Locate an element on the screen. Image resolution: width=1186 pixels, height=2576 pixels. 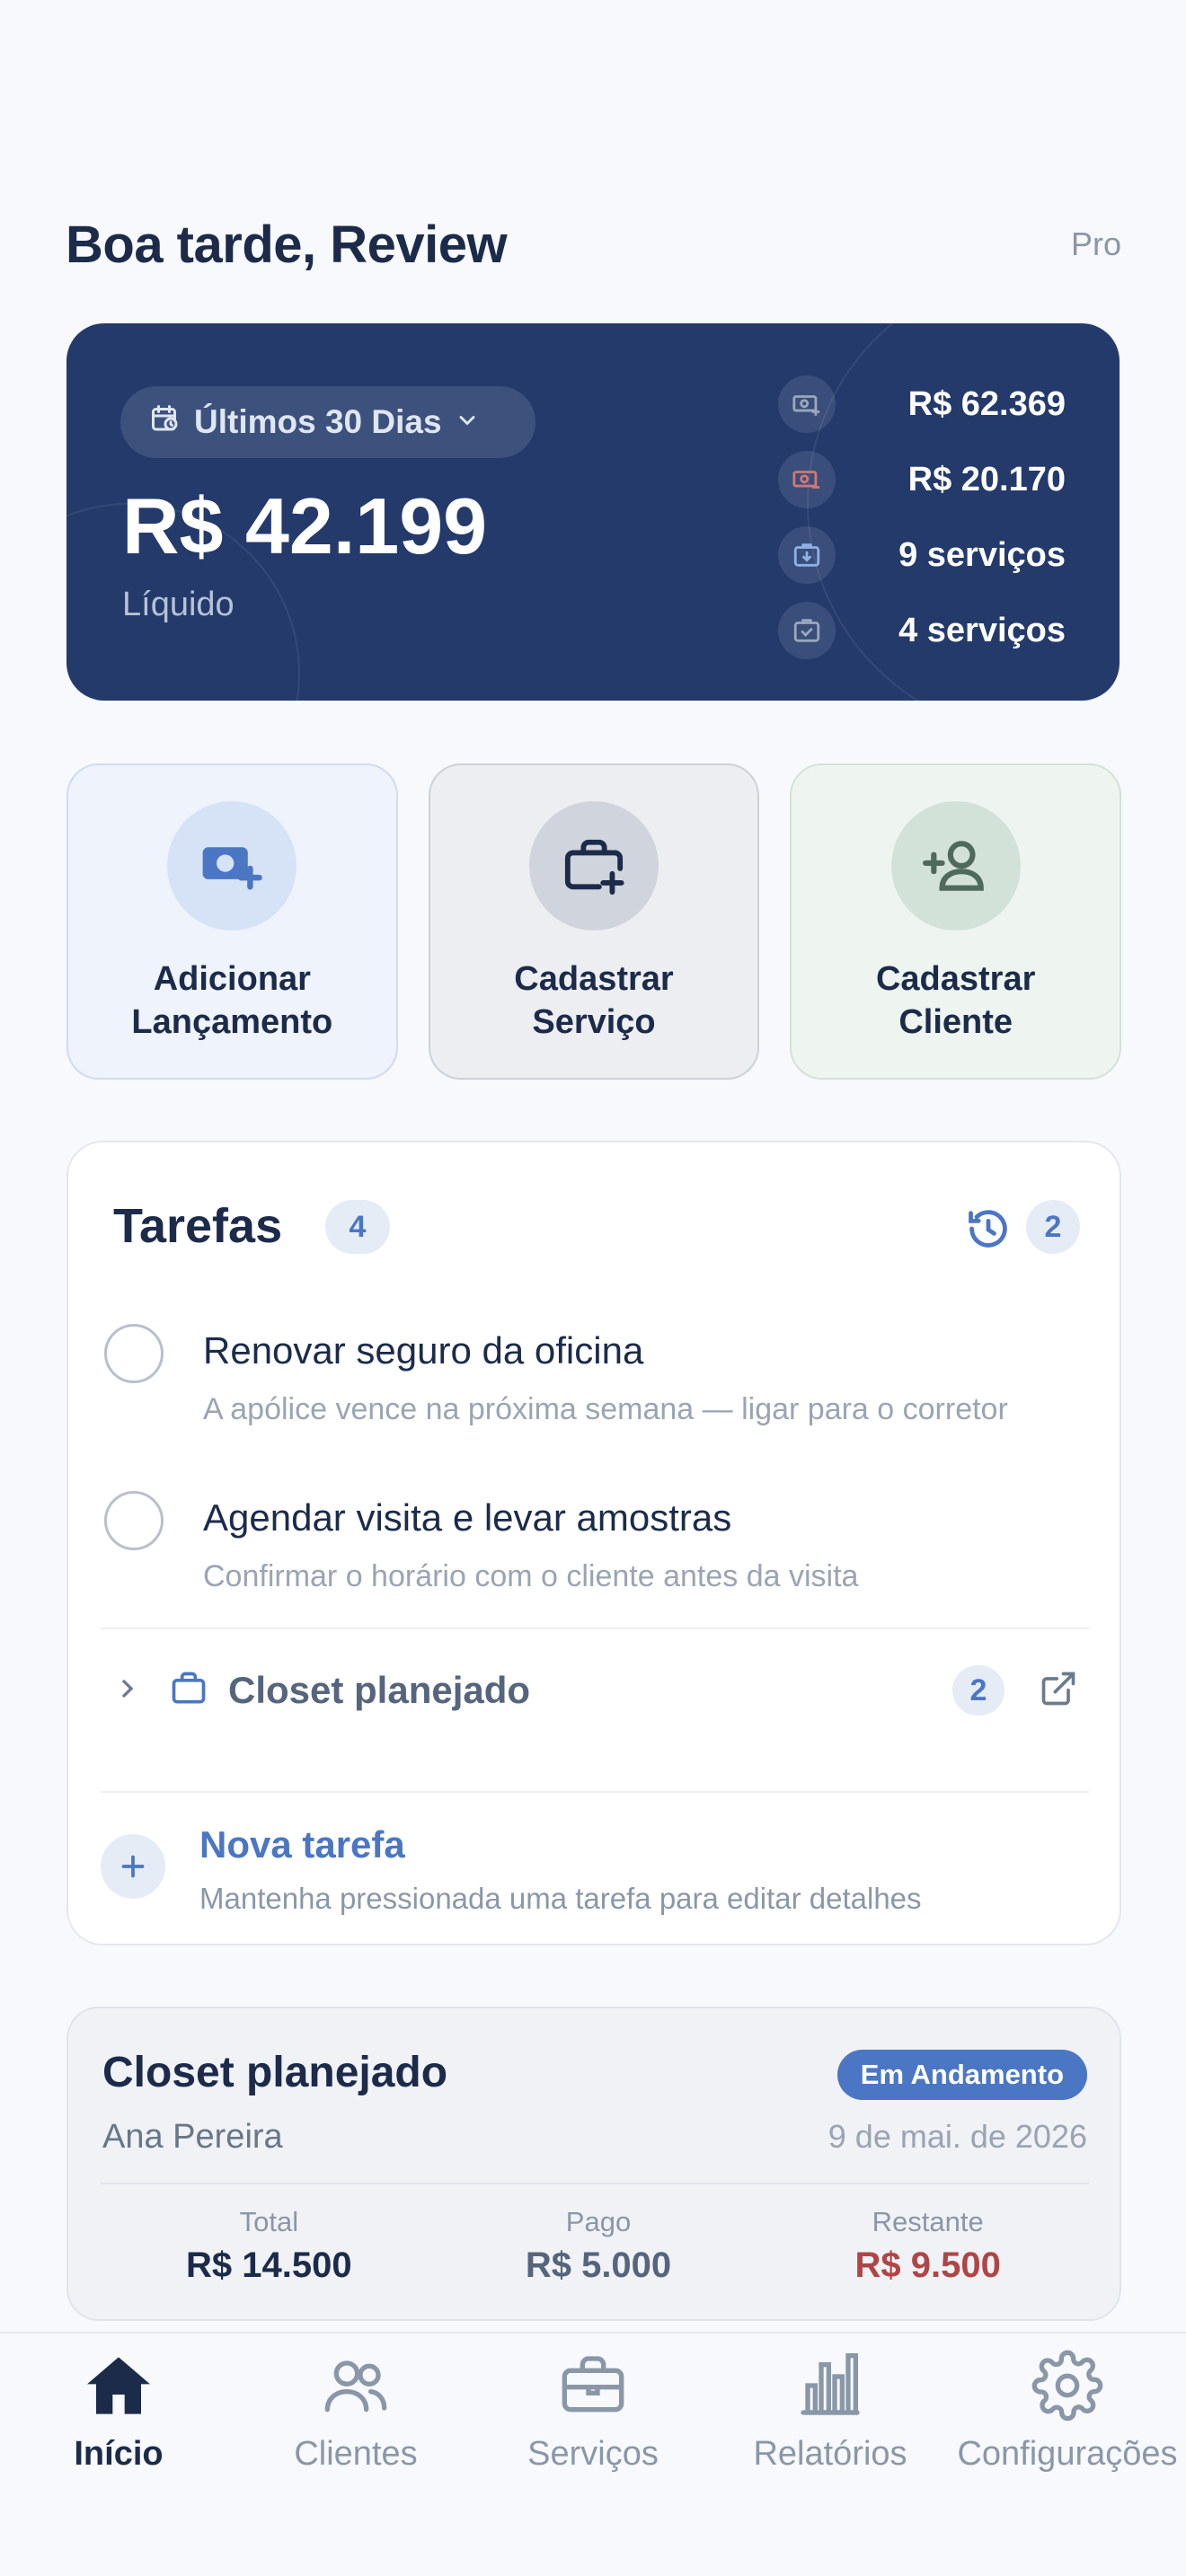
stat-services-received: 9 serviços is located at coordinates (922, 555).